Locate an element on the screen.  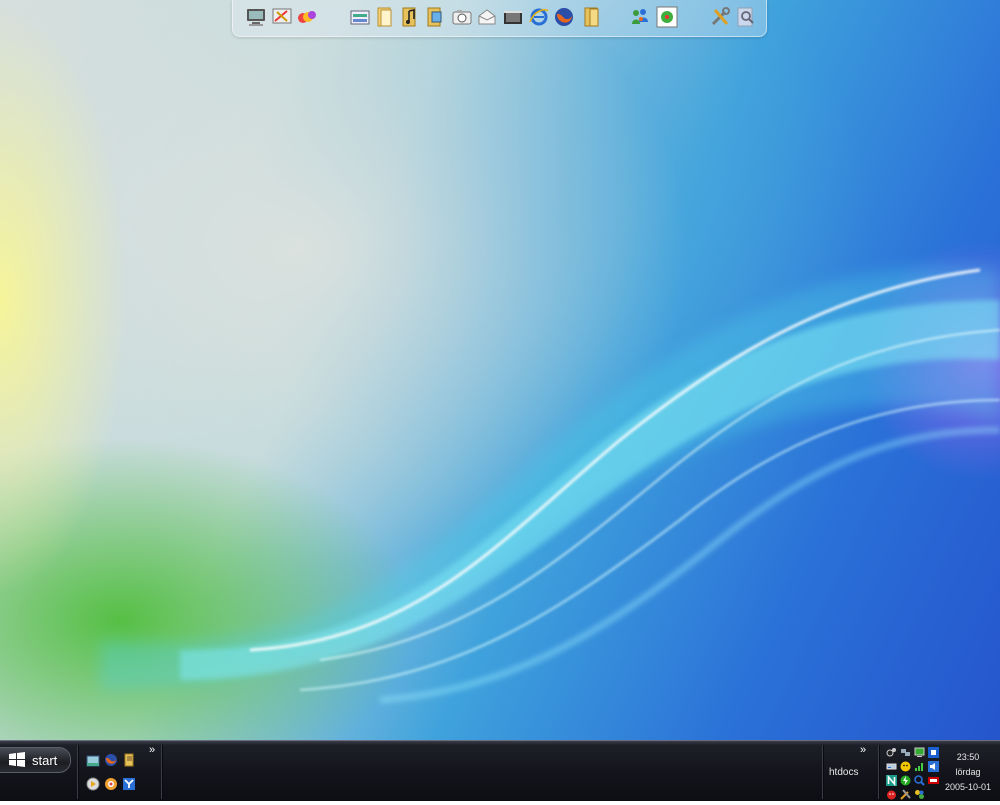
tray-mascot-icon is located at coordinates (891, 793).